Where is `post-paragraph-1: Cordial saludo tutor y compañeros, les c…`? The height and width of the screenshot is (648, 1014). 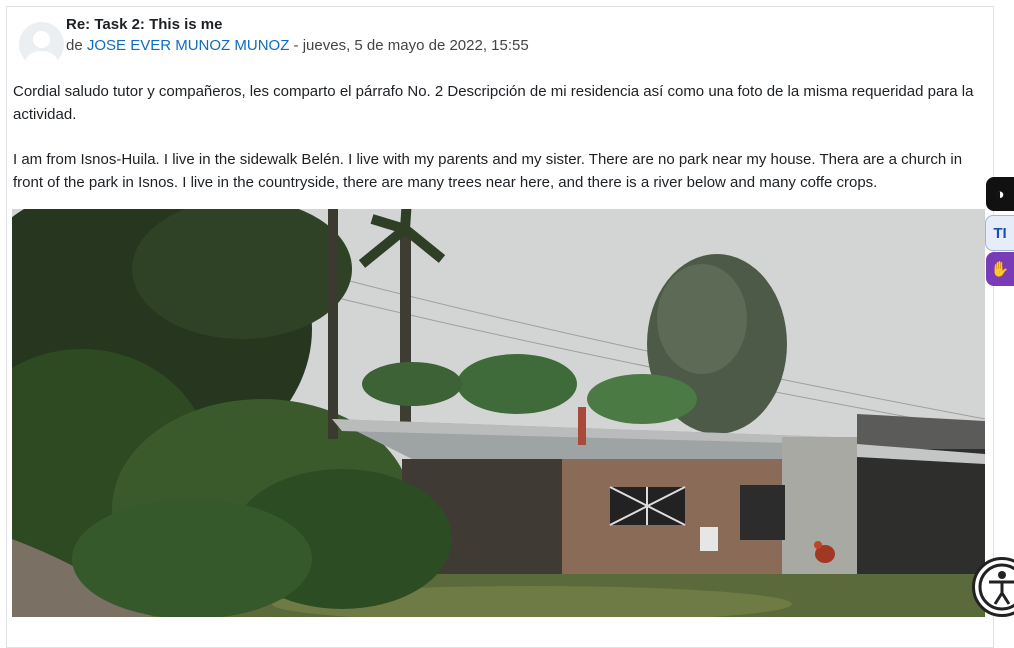 post-paragraph-1: Cordial saludo tutor y compañeros, les c… is located at coordinates (493, 103).